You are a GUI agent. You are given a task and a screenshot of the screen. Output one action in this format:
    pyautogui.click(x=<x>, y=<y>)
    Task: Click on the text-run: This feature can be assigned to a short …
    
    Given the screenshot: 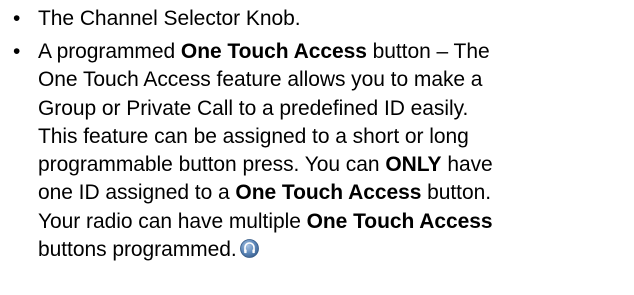 What is the action you would take?
    pyautogui.click(x=253, y=136)
    